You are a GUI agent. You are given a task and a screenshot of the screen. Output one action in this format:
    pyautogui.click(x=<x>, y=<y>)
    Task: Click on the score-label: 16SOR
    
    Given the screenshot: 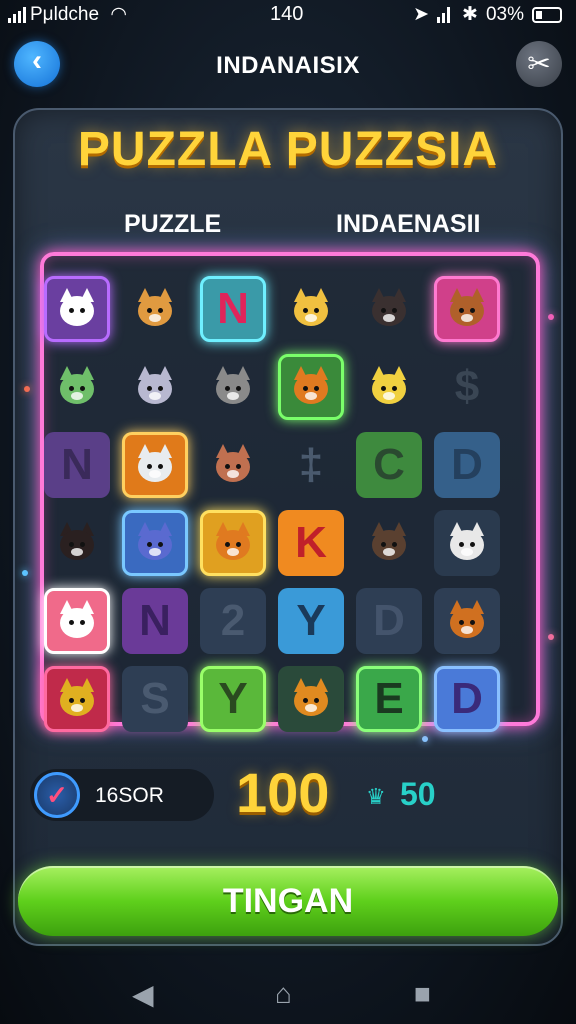 What is the action you would take?
    pyautogui.click(x=129, y=795)
    